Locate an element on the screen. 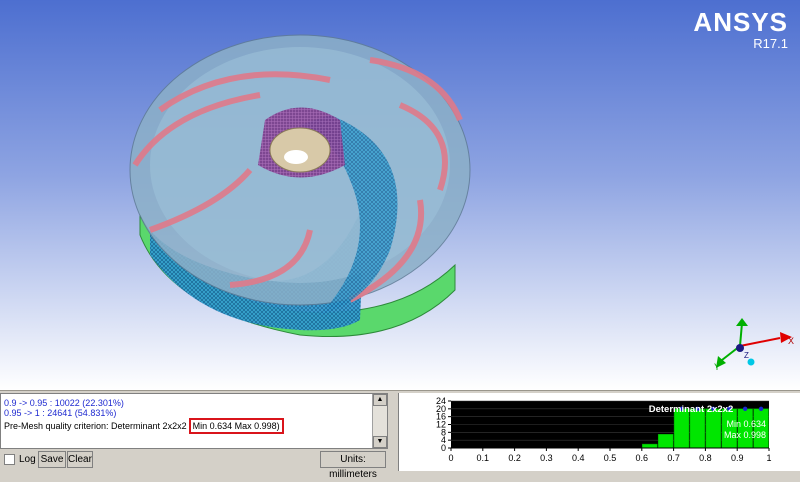 The image size is (800, 482). message-controls: Log Save Clear Units: millimeters is located at coordinates (195, 465).